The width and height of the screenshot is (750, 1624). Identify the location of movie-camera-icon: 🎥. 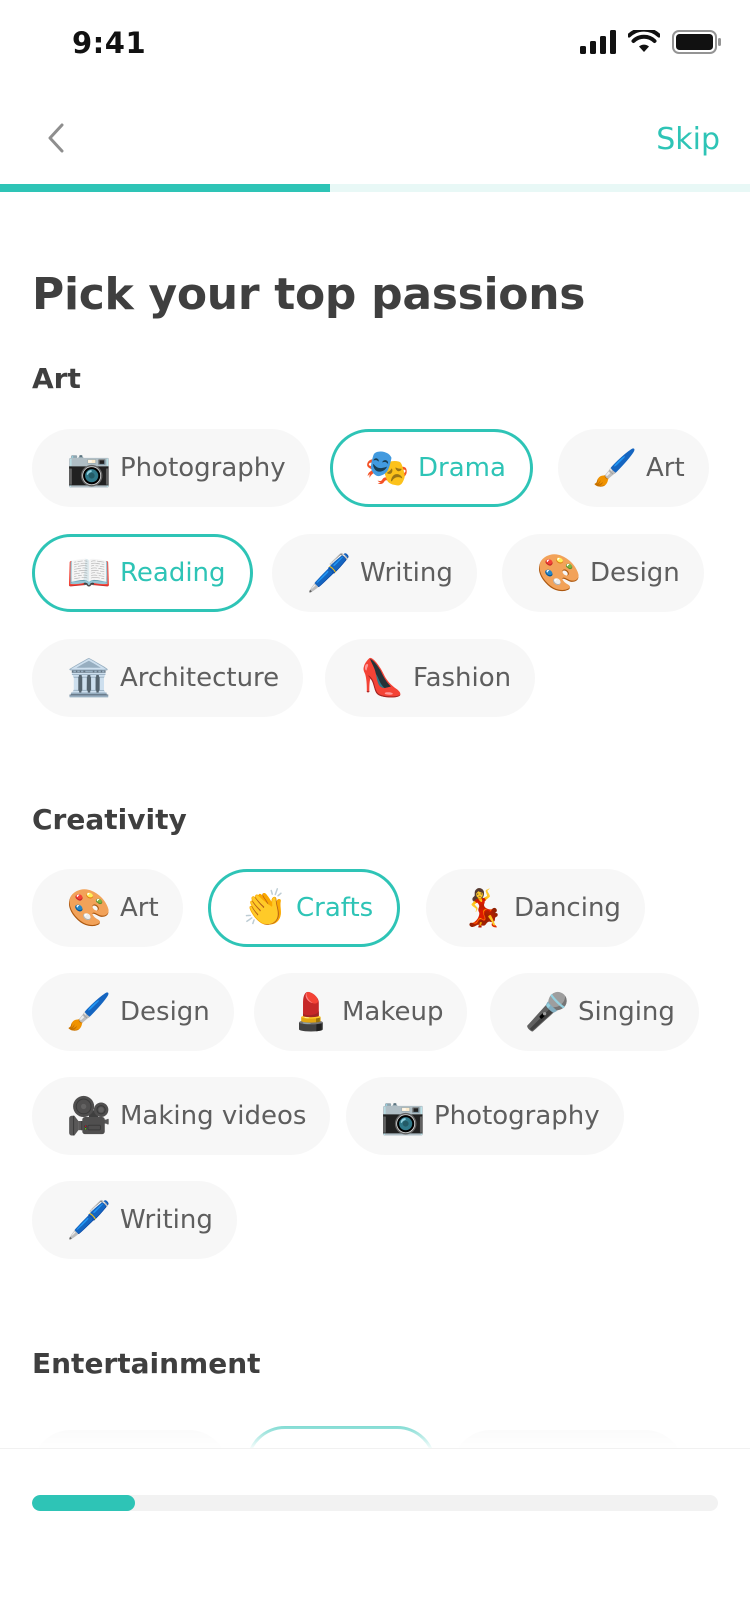
(89, 1116).